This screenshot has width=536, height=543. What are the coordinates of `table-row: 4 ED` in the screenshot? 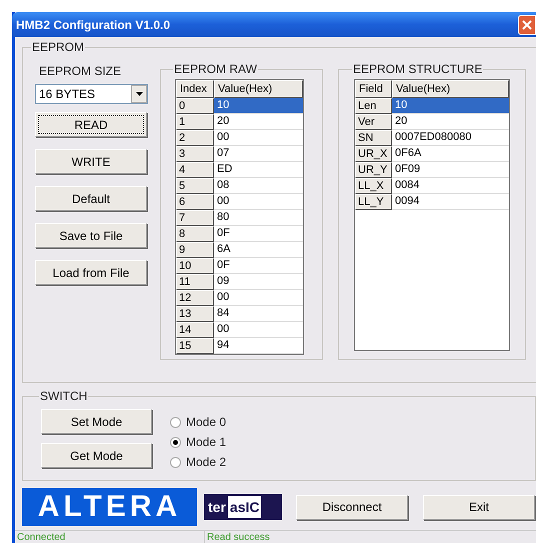 It's located at (239, 170).